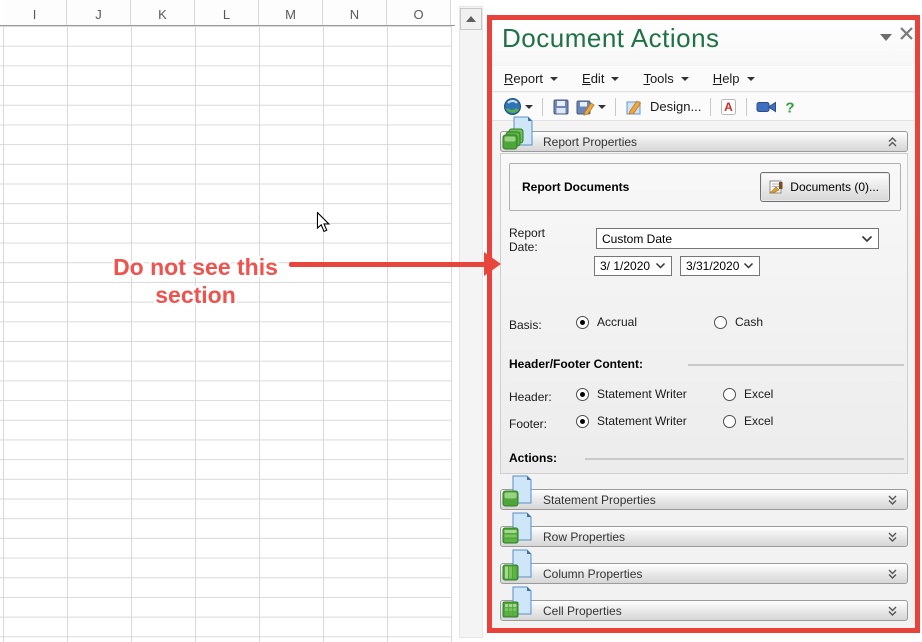  I want to click on header-excel-option: Excel, so click(748, 394).